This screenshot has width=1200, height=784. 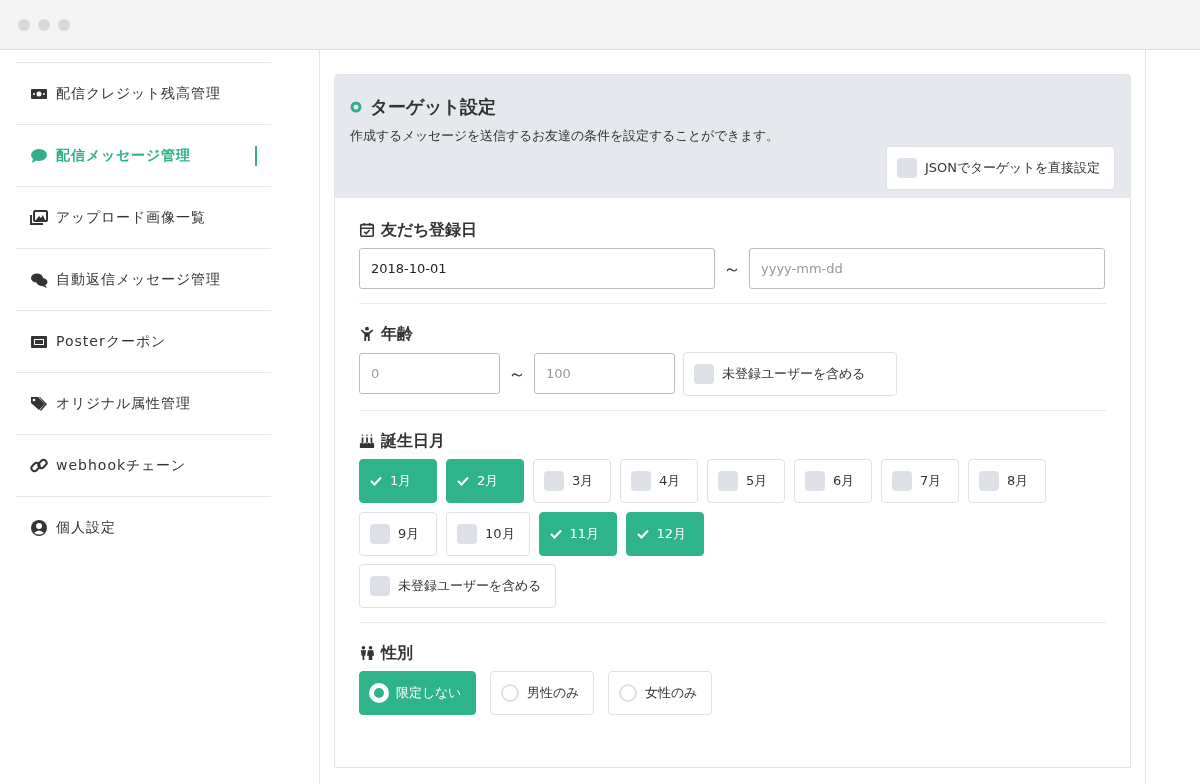 What do you see at coordinates (397, 333) in the screenshot?
I see `section-heading: 年齢` at bounding box center [397, 333].